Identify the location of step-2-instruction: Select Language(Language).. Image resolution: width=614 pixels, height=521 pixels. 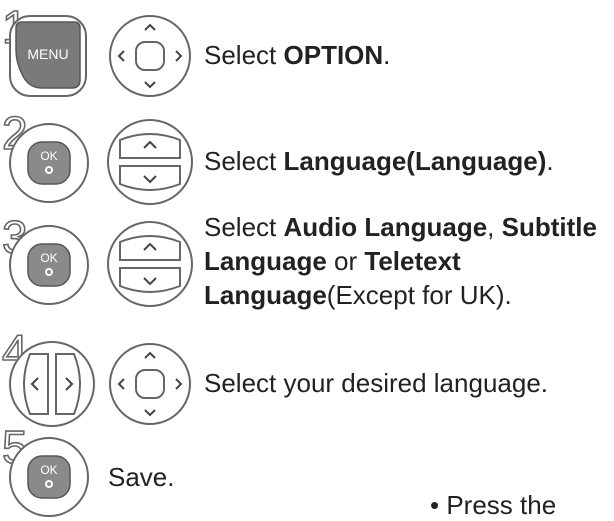
(379, 161).